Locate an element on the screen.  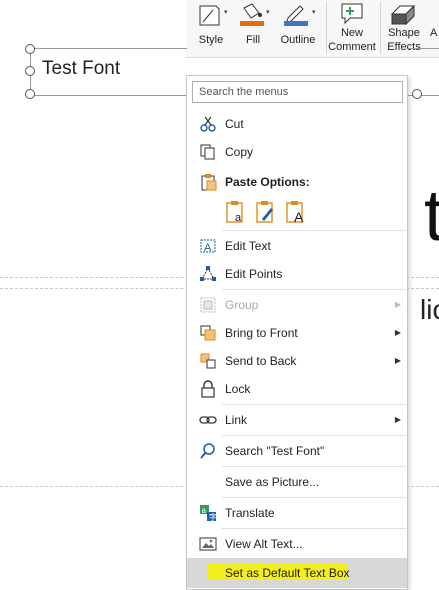
shape-effects-icon is located at coordinates (404, 15).